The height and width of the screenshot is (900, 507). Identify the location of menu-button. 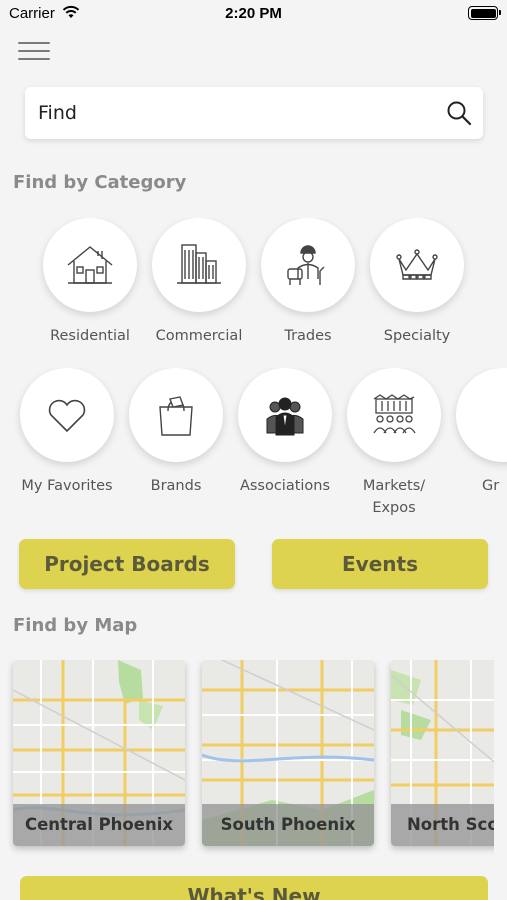
(34, 51).